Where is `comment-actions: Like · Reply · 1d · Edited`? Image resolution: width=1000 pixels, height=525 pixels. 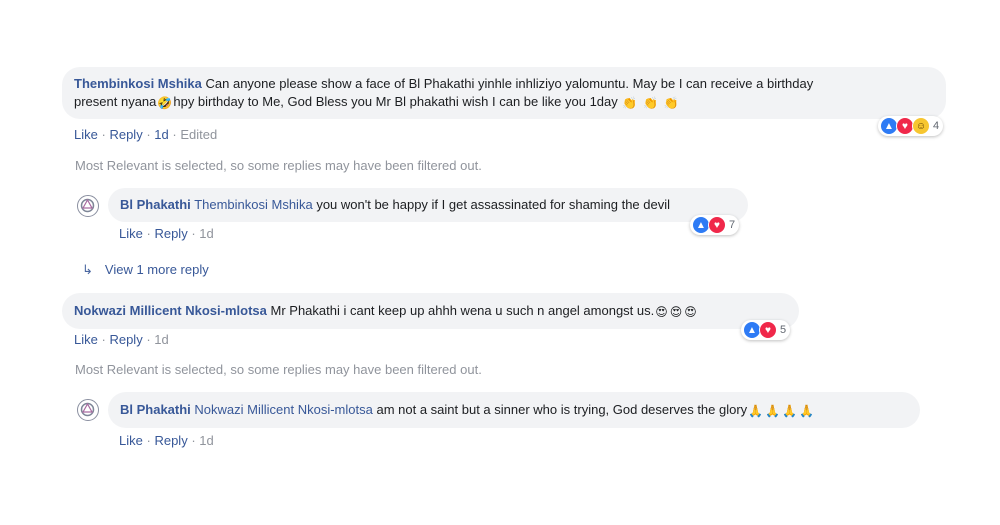 comment-actions: Like · Reply · 1d · Edited is located at coordinates (146, 134).